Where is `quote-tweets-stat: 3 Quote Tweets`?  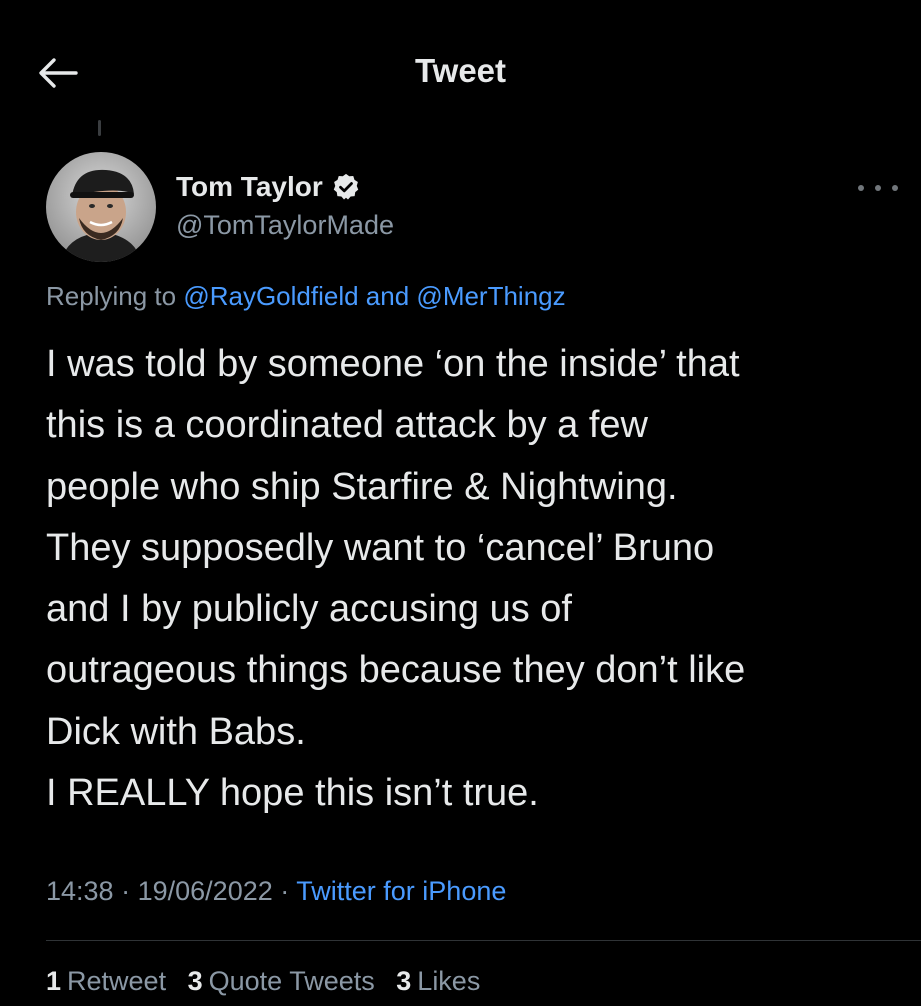
quote-tweets-stat: 3 Quote Tweets is located at coordinates (281, 981).